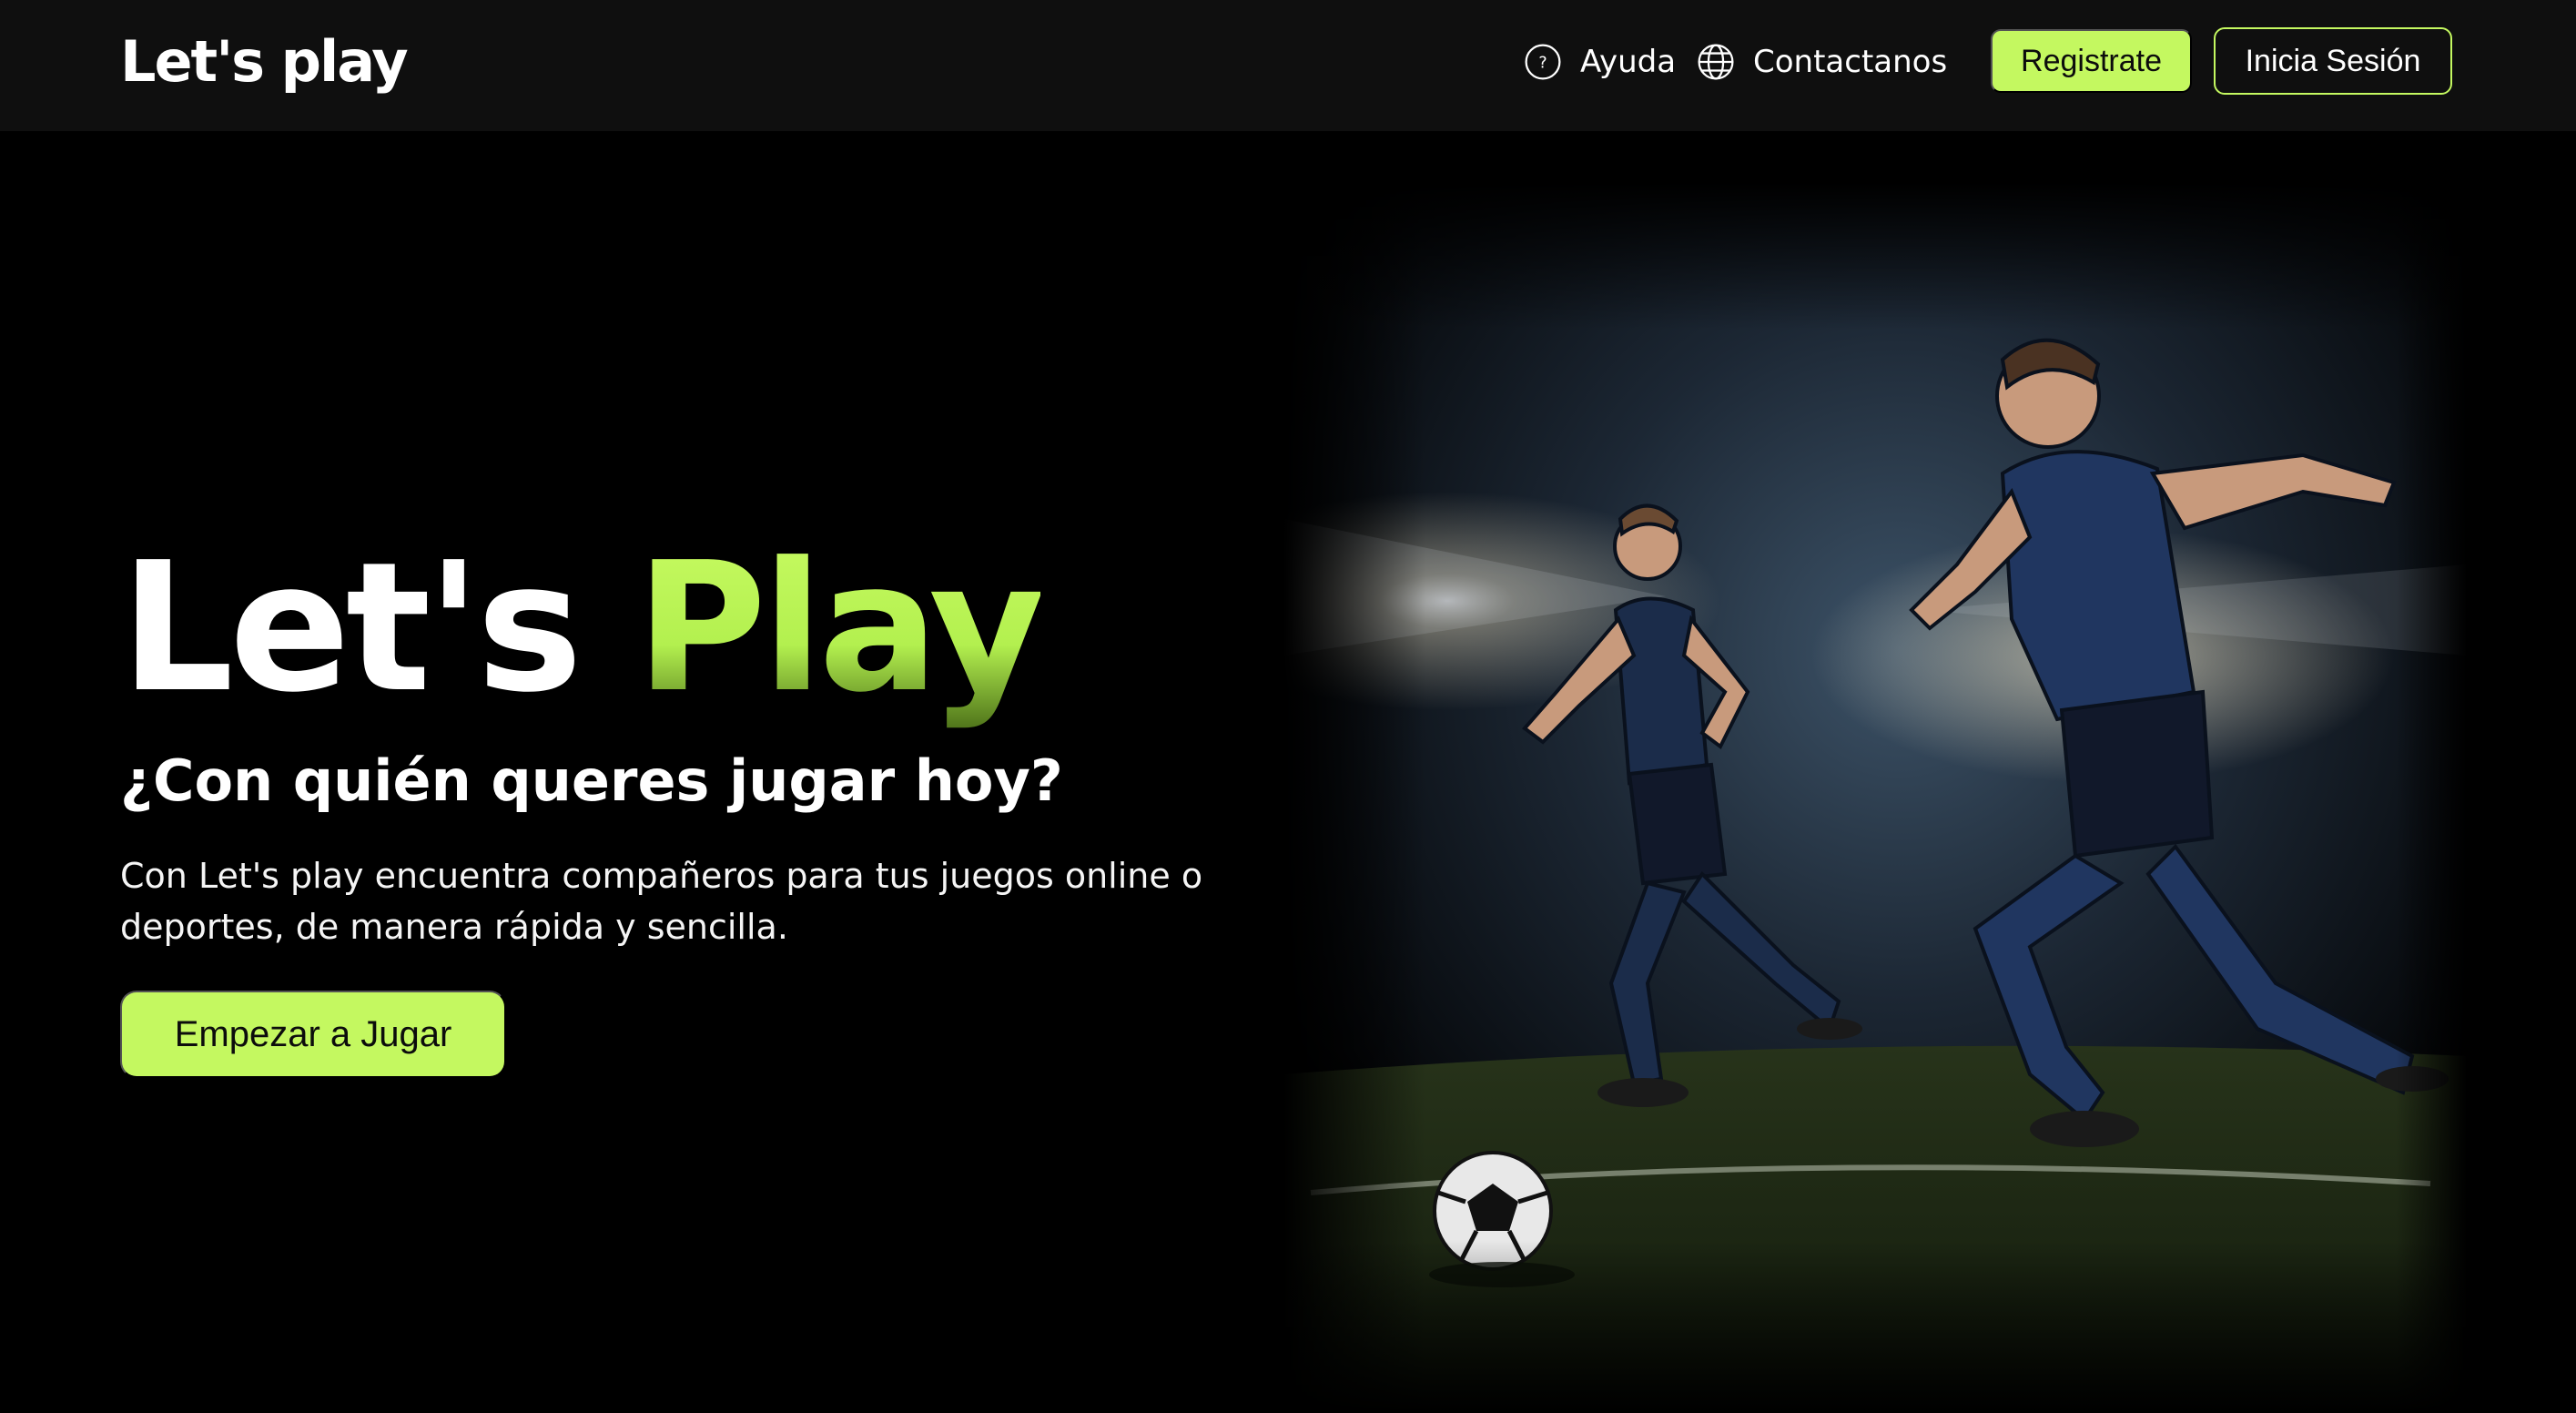  I want to click on brand-logo: Let's play, so click(264, 62).